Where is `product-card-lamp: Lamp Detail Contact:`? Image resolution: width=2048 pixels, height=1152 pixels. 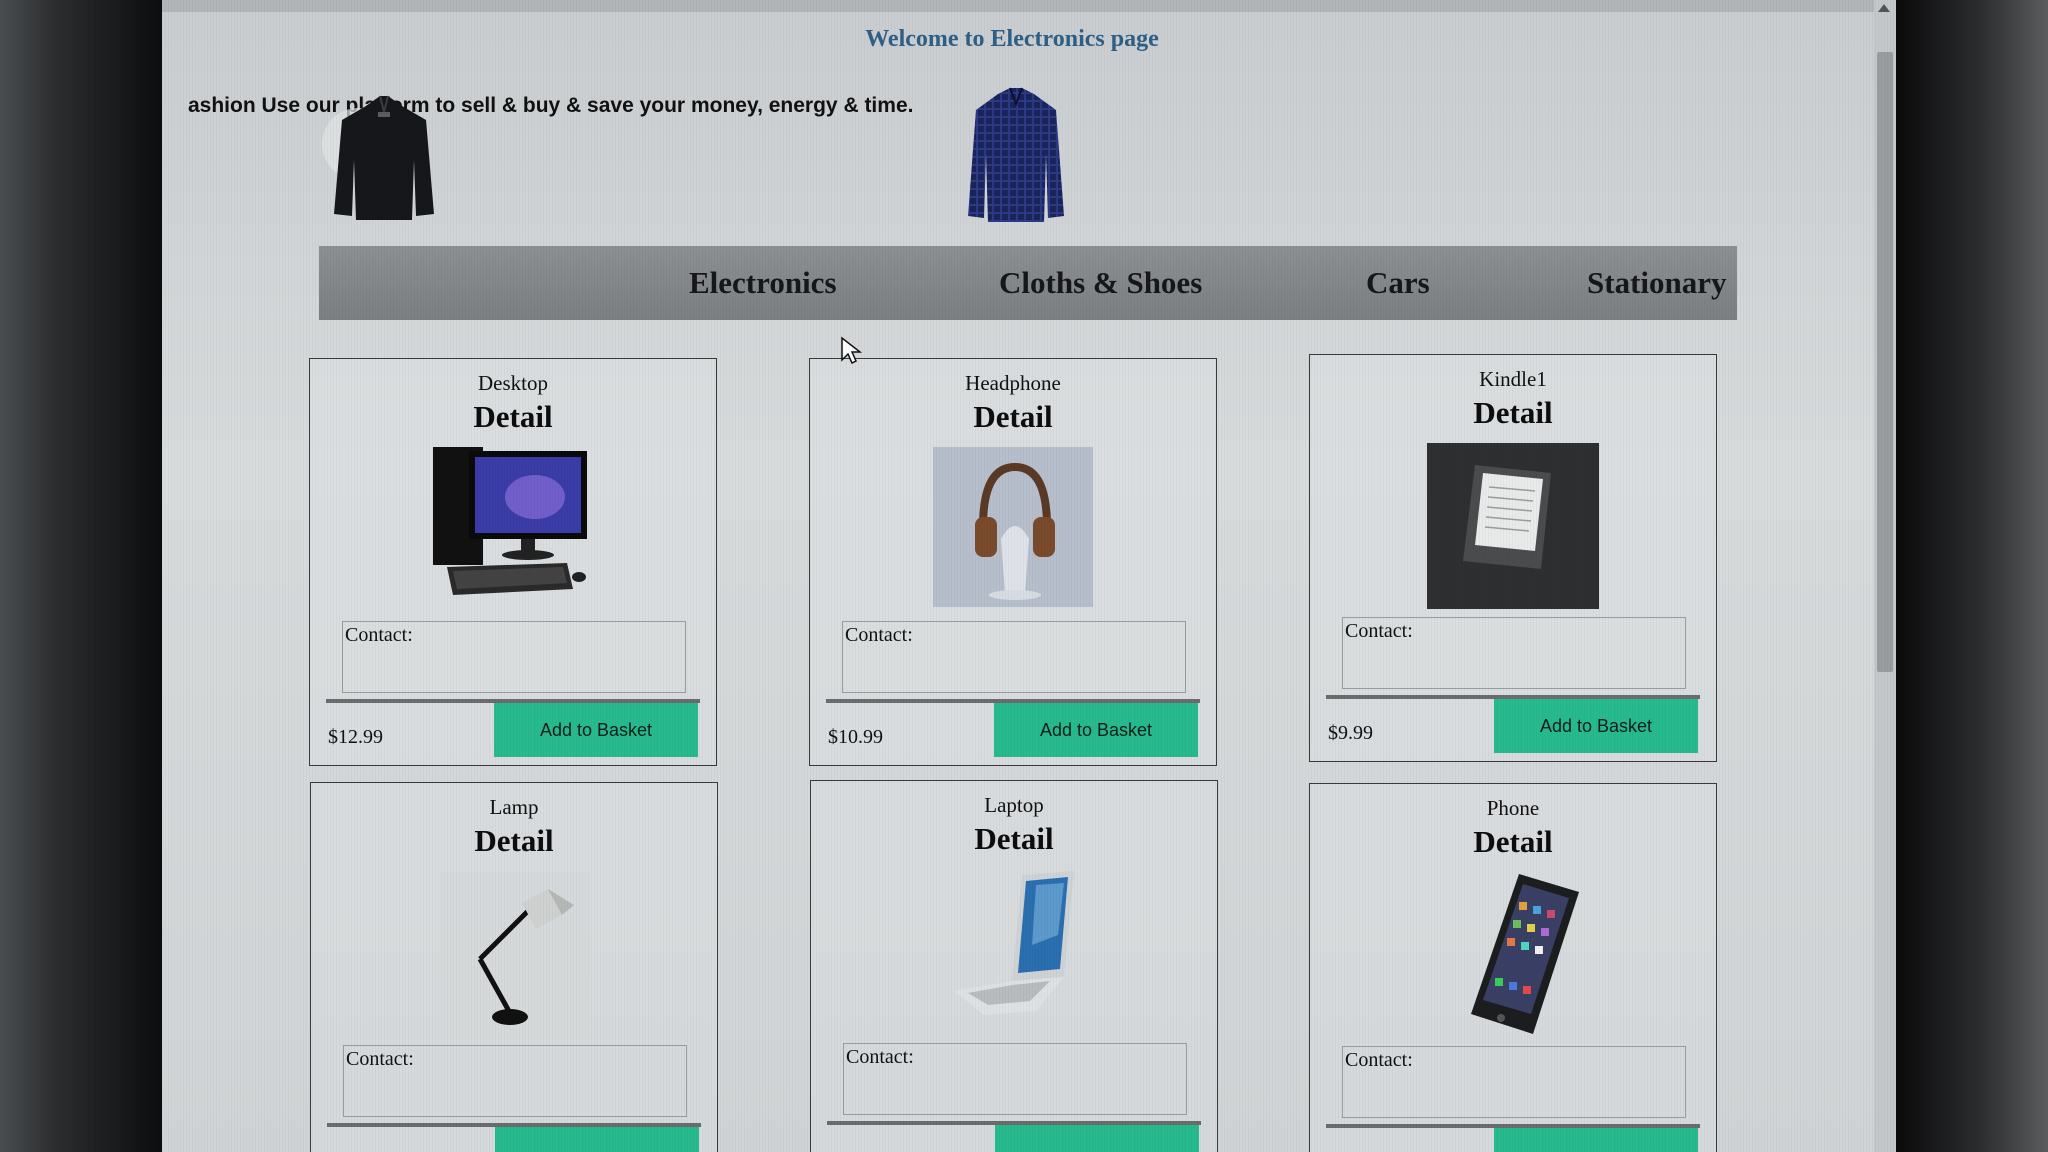
product-card-lamp: Lamp Detail Contact: is located at coordinates (514, 967).